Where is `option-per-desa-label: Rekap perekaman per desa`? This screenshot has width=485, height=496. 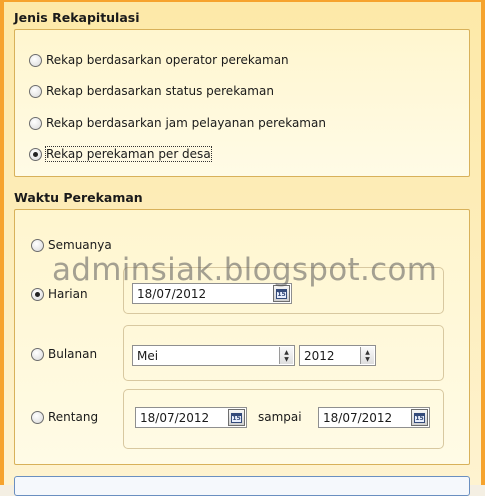
option-per-desa-label: Rekap perekaman per desa is located at coordinates (128, 154).